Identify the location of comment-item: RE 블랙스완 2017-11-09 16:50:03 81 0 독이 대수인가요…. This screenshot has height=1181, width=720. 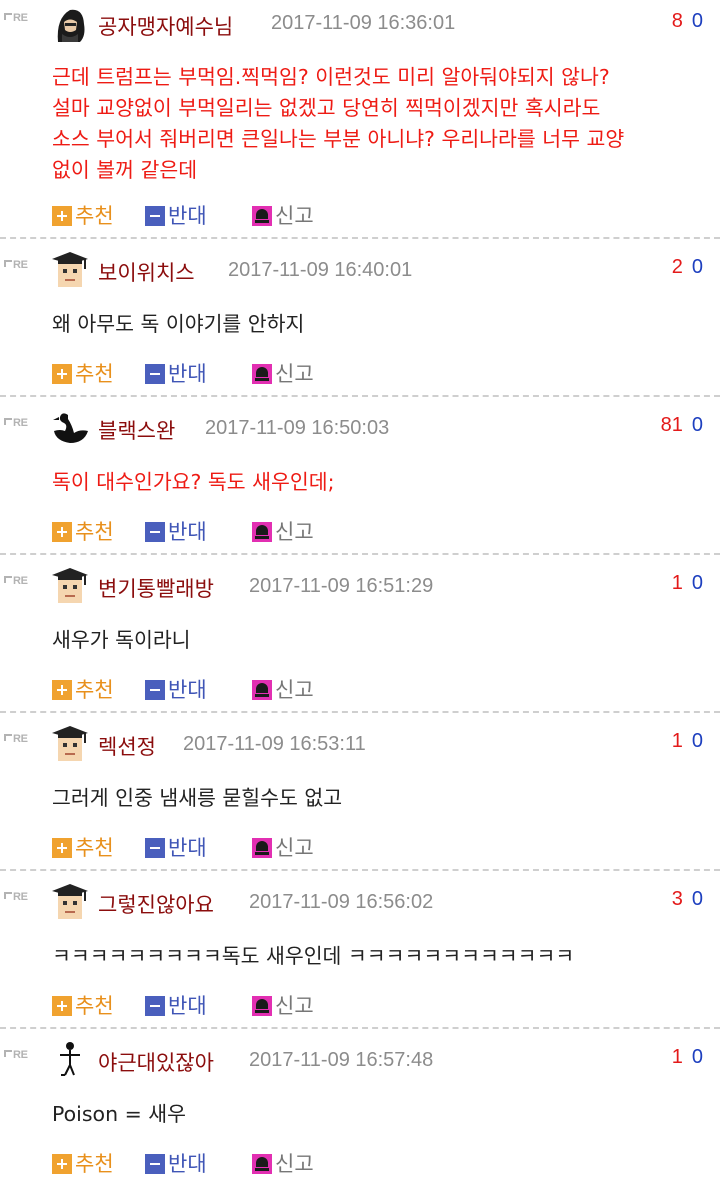
(360, 476).